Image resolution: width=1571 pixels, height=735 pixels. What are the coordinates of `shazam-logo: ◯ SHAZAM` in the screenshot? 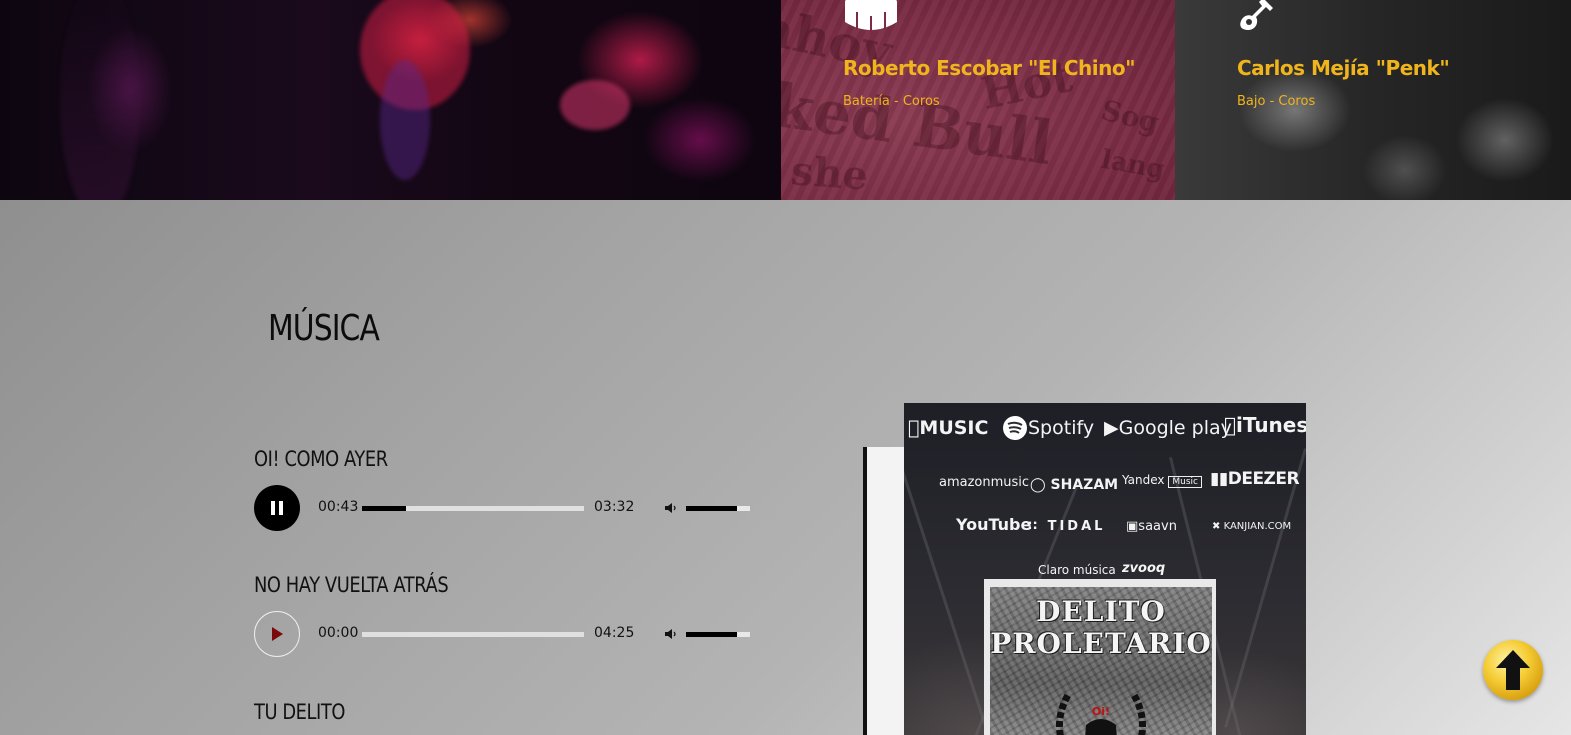 It's located at (1074, 485).